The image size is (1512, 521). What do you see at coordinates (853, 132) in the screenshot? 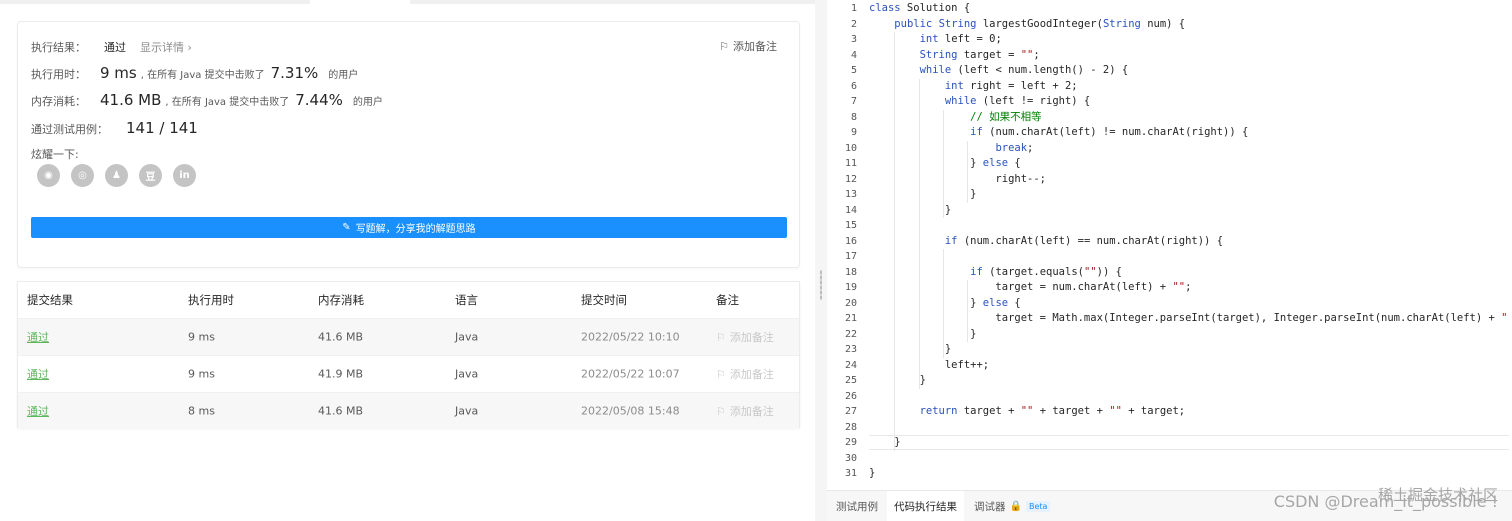
I see `line-number: 9` at bounding box center [853, 132].